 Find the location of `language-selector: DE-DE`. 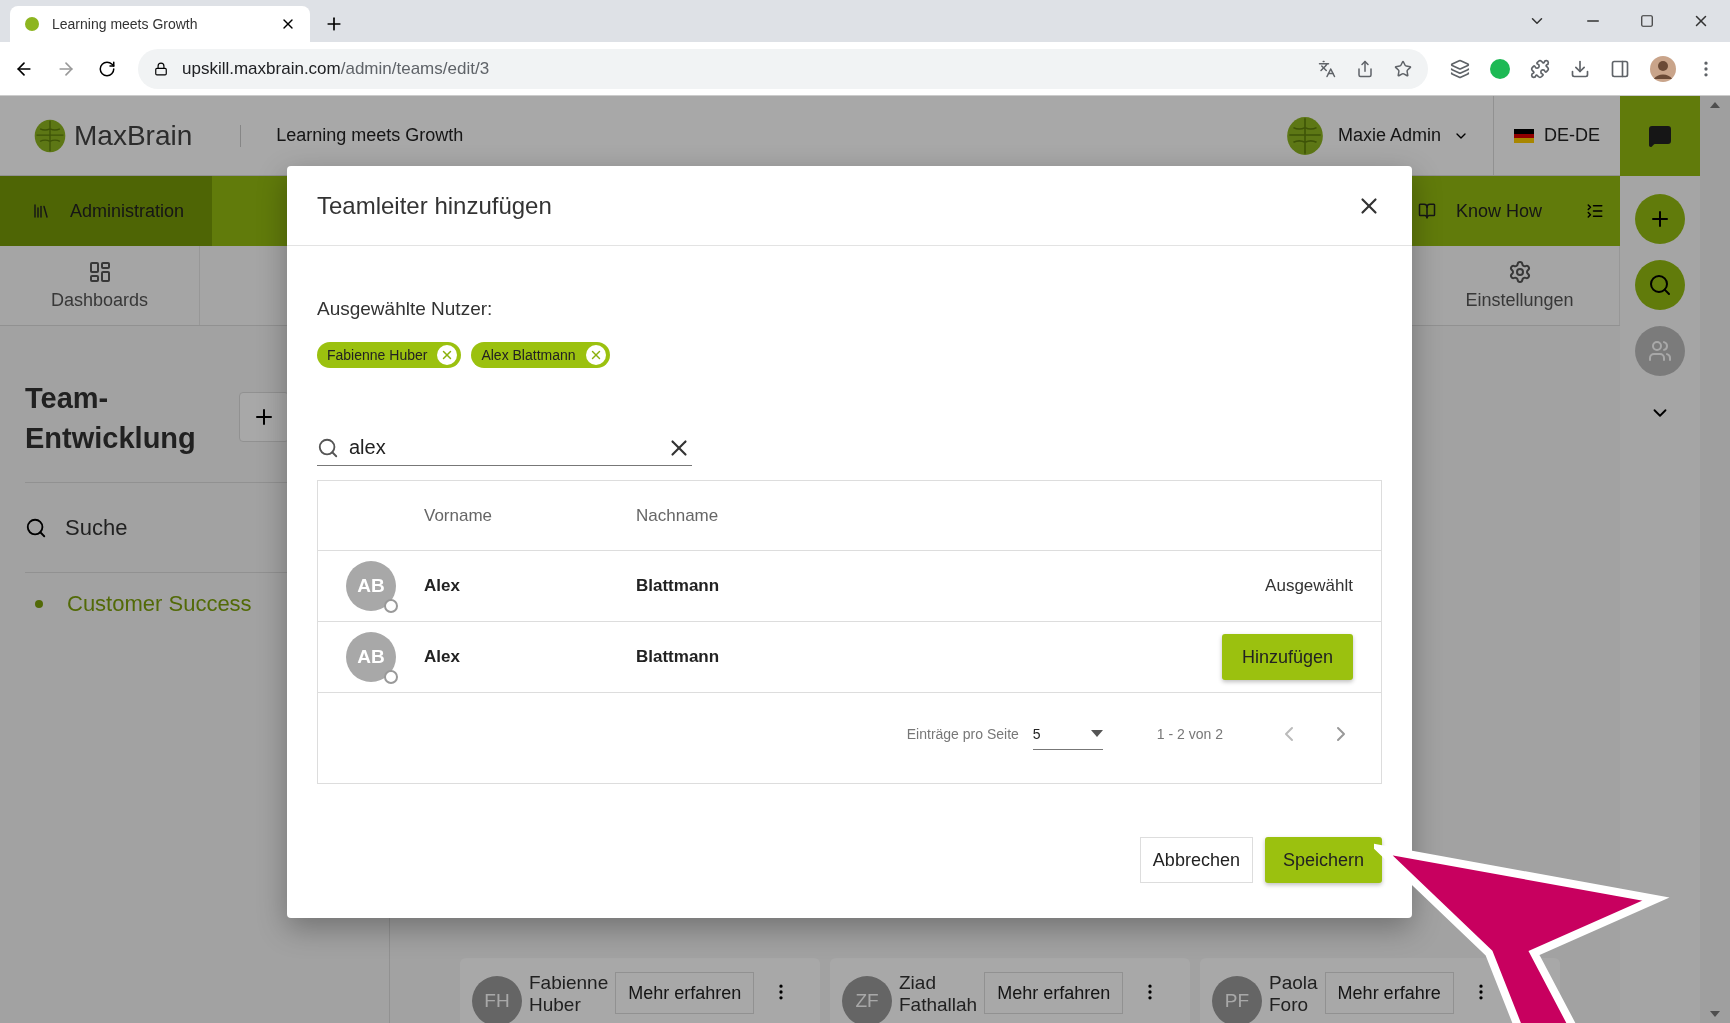

language-selector: DE-DE is located at coordinates (1572, 135).